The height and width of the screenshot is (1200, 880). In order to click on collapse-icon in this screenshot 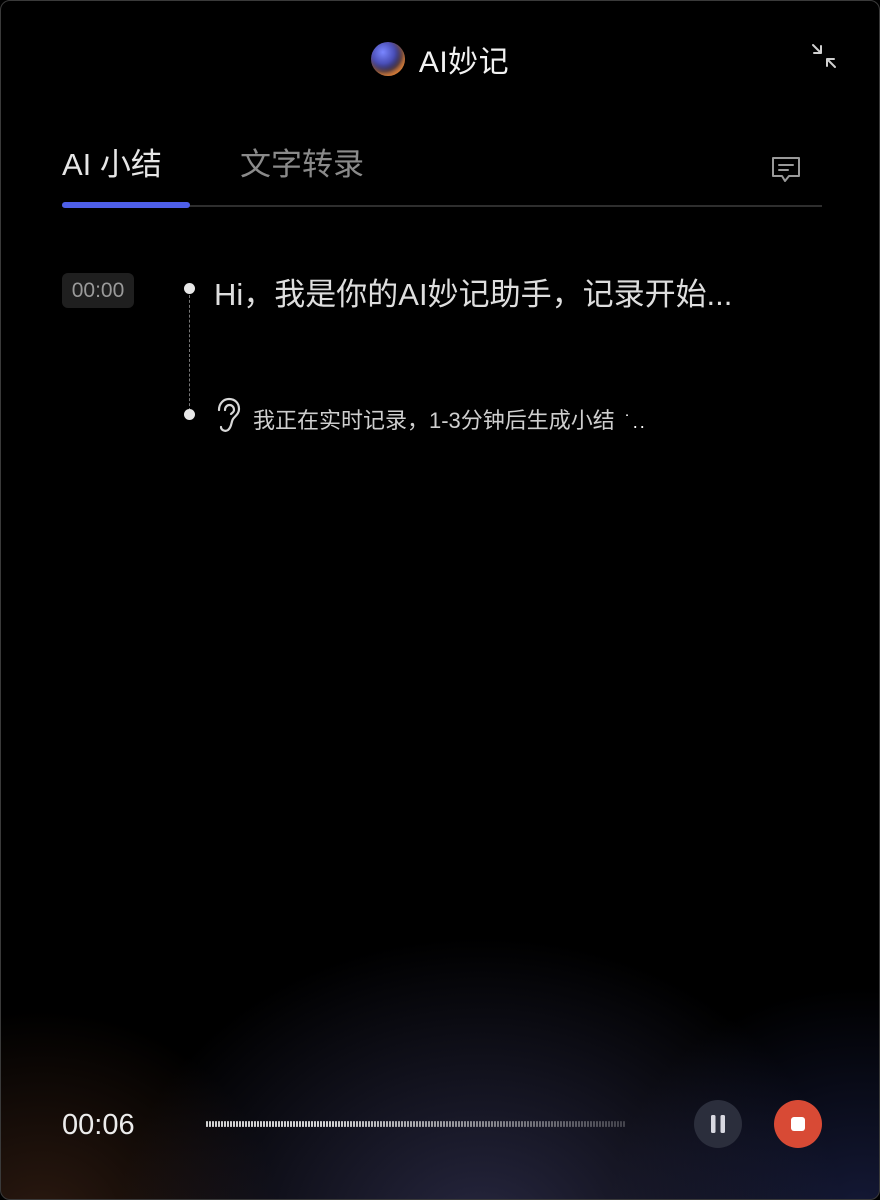, I will do `click(824, 56)`.